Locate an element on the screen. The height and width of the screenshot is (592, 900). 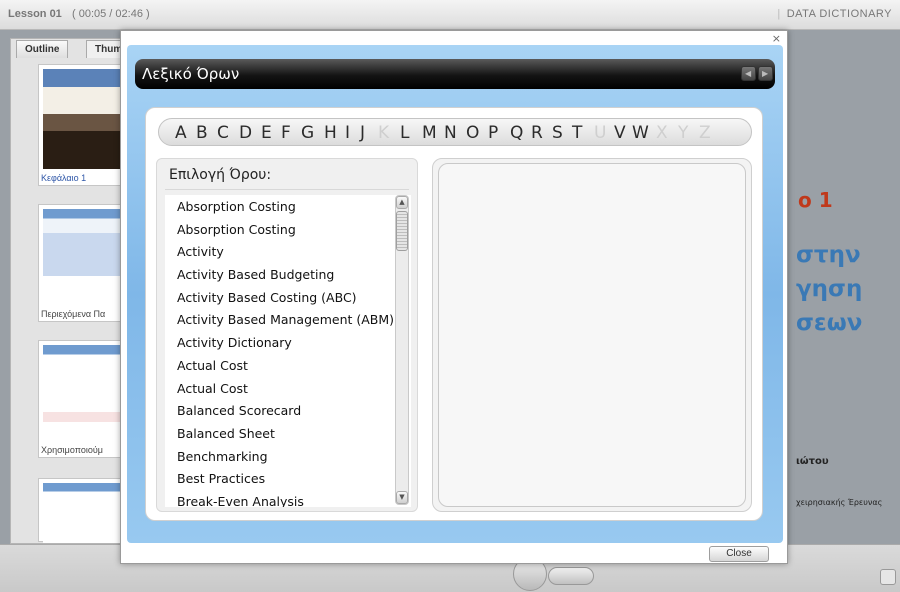
term-item: Activity Dictionary is located at coordinates (285, 346).